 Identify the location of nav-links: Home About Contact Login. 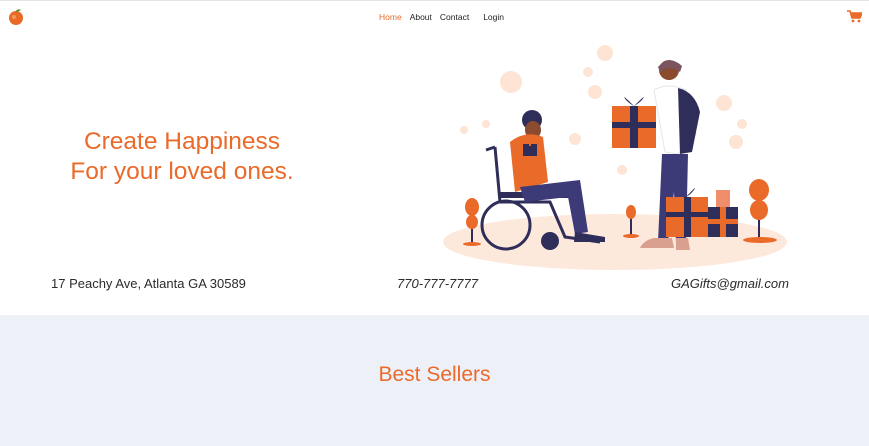
(441, 17).